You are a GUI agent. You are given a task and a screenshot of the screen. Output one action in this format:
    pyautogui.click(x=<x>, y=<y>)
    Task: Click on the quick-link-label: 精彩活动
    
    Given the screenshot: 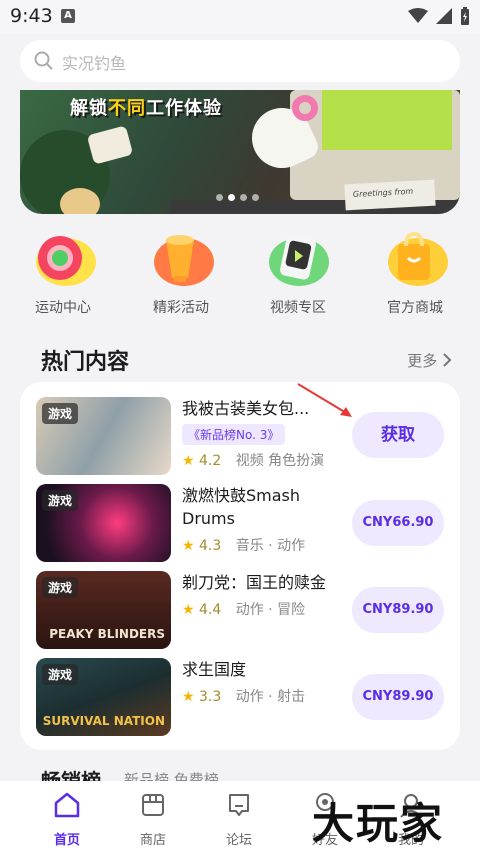 What is the action you would take?
    pyautogui.click(x=181, y=308)
    